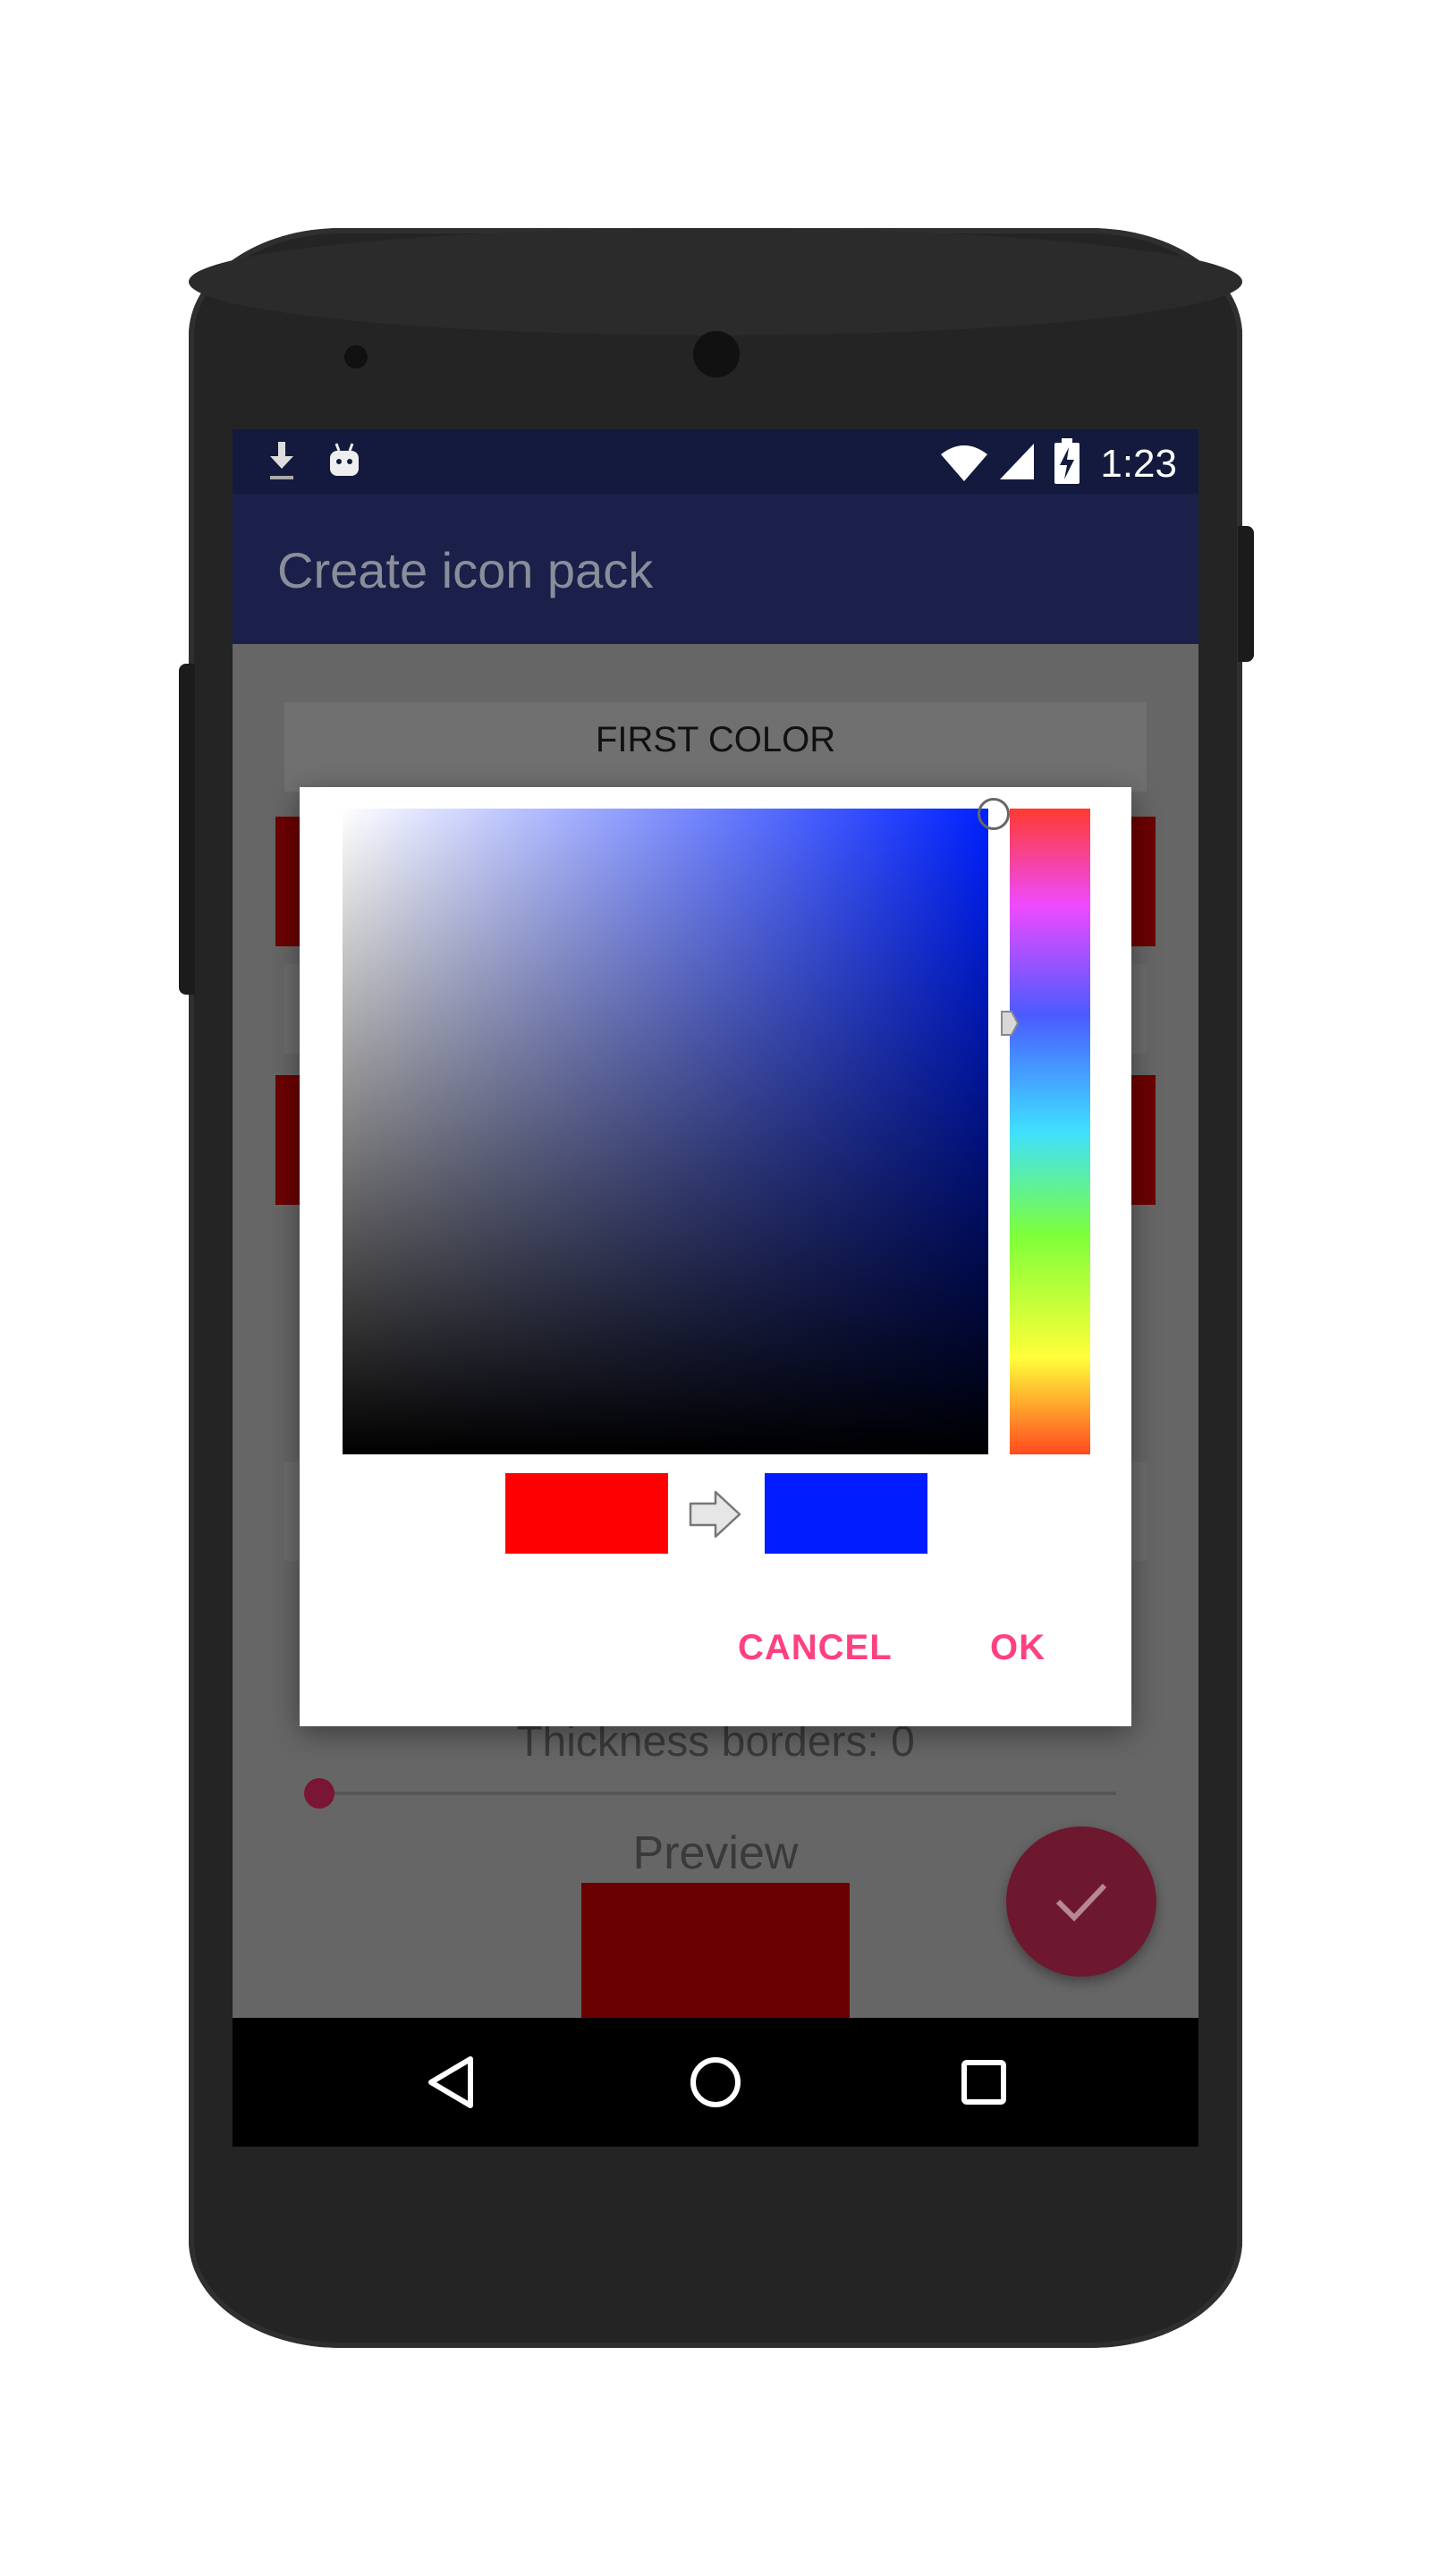  Describe the element at coordinates (1018, 1648) in the screenshot. I see `ok-button: OK` at that location.